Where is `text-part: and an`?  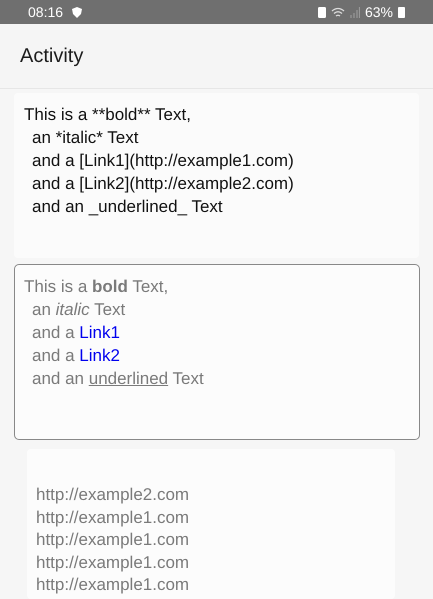 text-part: and an is located at coordinates (58, 378).